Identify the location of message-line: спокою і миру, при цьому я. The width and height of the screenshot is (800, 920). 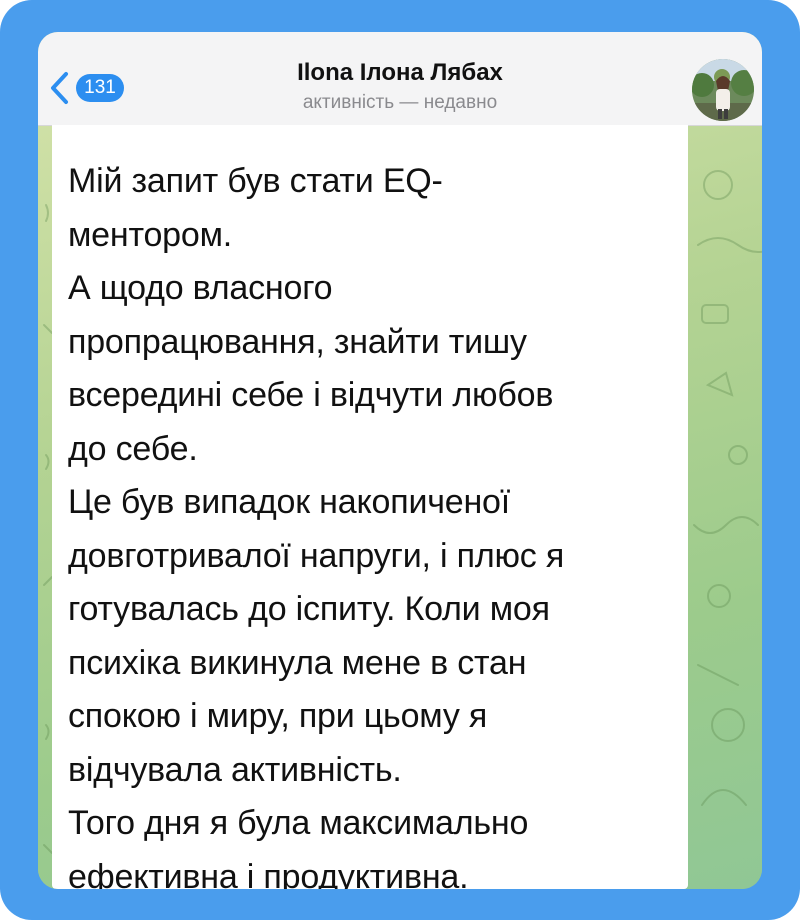
(278, 716).